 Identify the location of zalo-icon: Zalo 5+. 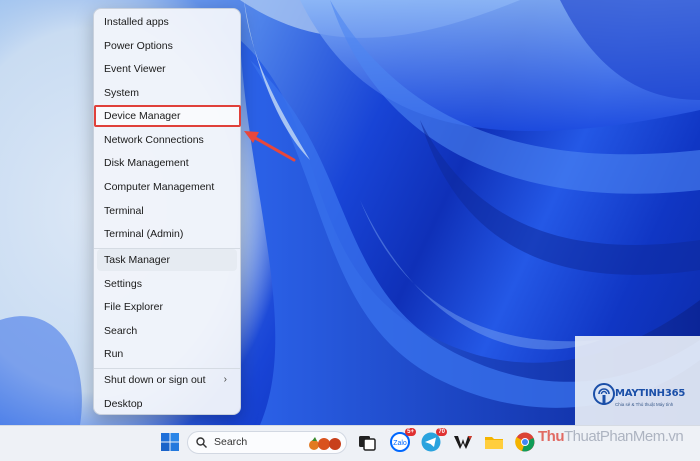
(402, 440).